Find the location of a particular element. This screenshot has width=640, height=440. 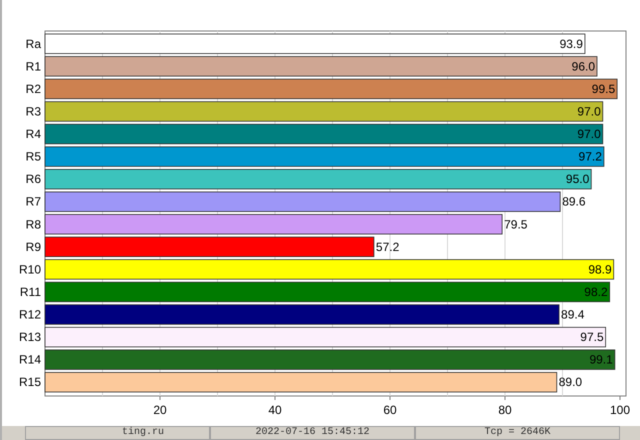

axis-label: R14 is located at coordinates (29, 359).